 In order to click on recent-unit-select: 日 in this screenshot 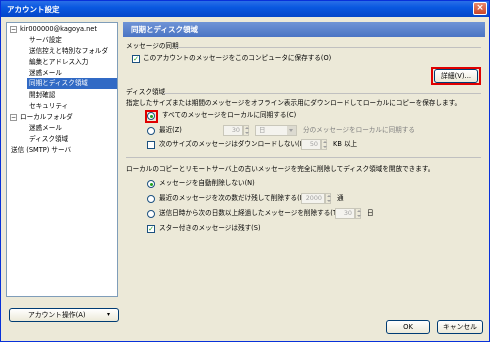, I will do `click(276, 130)`.